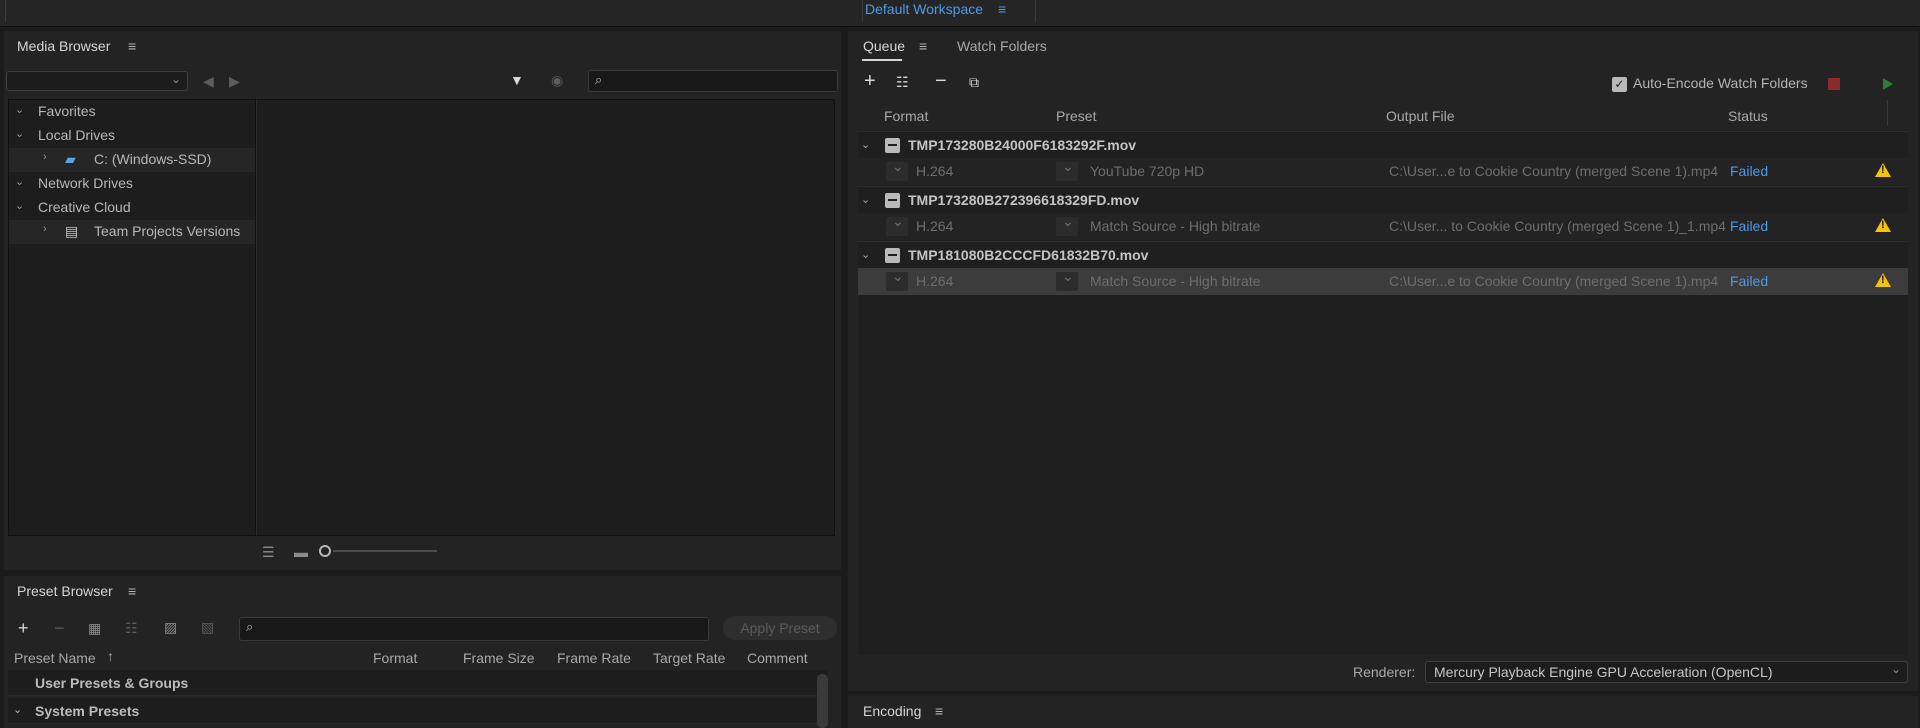  Describe the element at coordinates (23, 628) in the screenshot. I see `add-preset-icon: +` at that location.